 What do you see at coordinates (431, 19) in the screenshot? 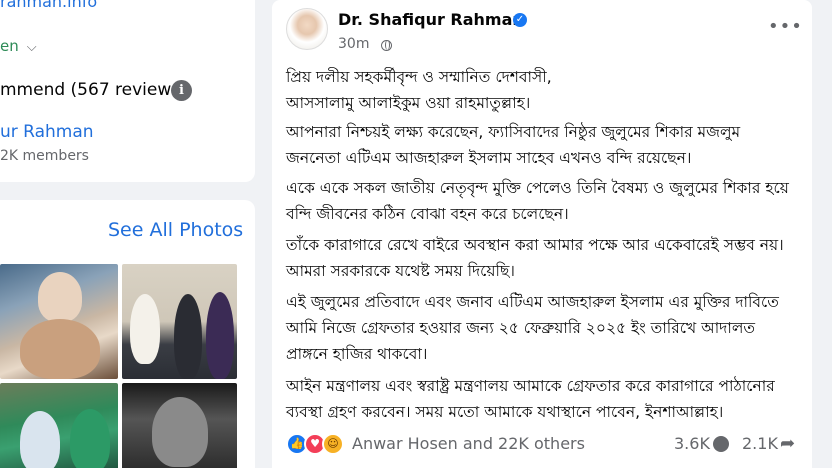
I see `post-author: Dr. Shafiqur Rahman` at bounding box center [431, 19].